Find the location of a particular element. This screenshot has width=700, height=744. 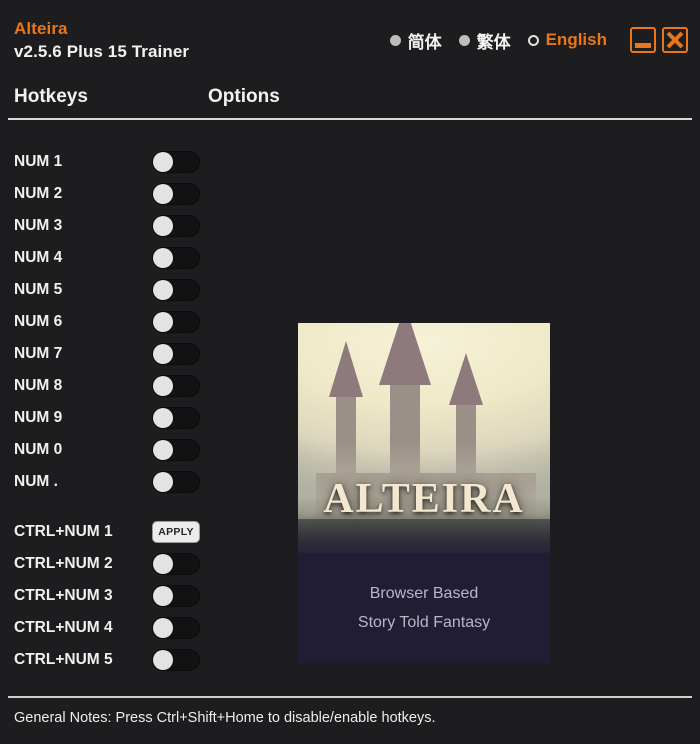

cover-tagline: Browser Based Story Told Fantasy is located at coordinates (424, 608).